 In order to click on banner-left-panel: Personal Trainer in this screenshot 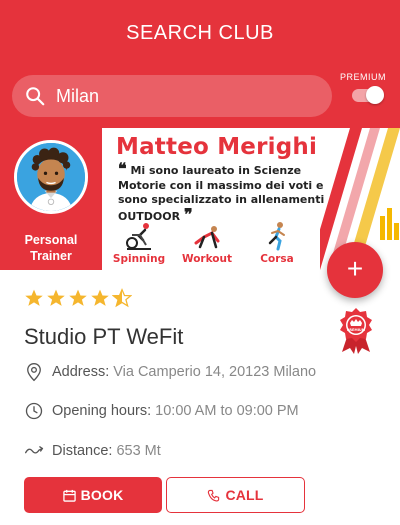, I will do `click(51, 199)`.